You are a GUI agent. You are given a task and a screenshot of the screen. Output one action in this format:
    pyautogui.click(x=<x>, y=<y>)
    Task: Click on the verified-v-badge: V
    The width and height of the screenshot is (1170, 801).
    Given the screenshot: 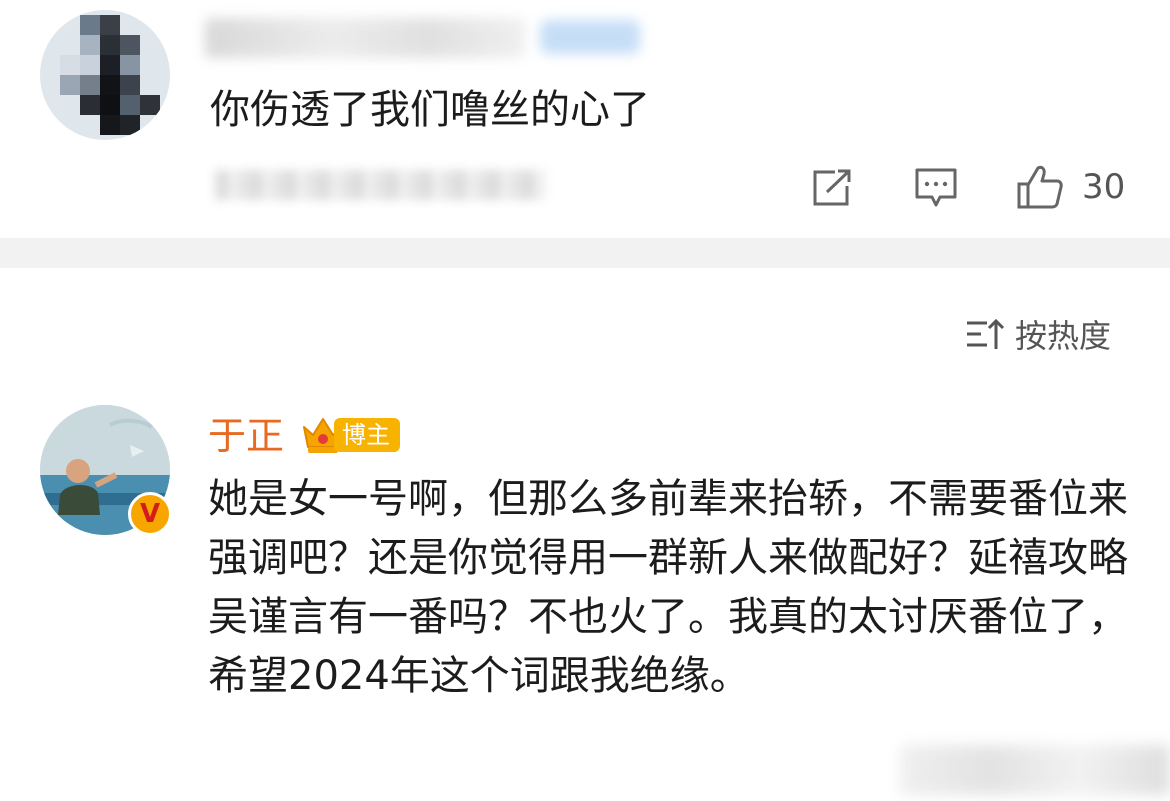 What is the action you would take?
    pyautogui.click(x=150, y=514)
    